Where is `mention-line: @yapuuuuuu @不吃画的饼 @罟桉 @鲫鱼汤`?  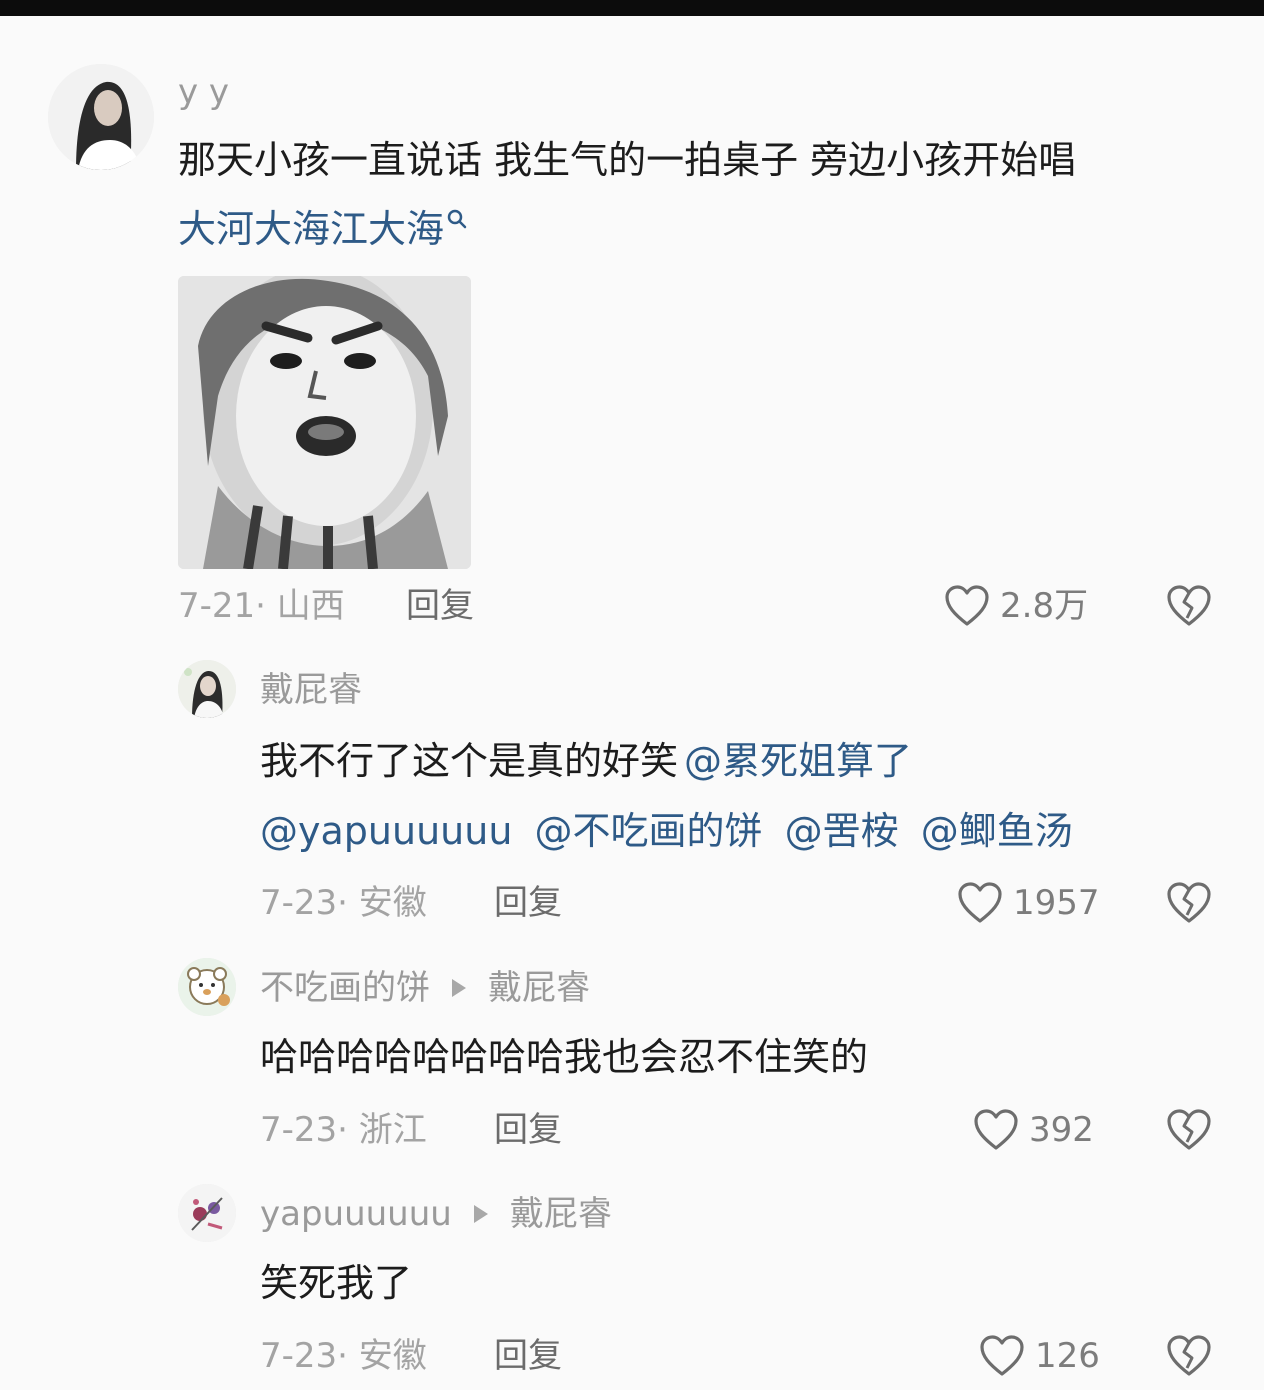 mention-line: @yapuuuuuu @不吃画的饼 @罟桉 @鲫鱼汤 is located at coordinates (666, 831).